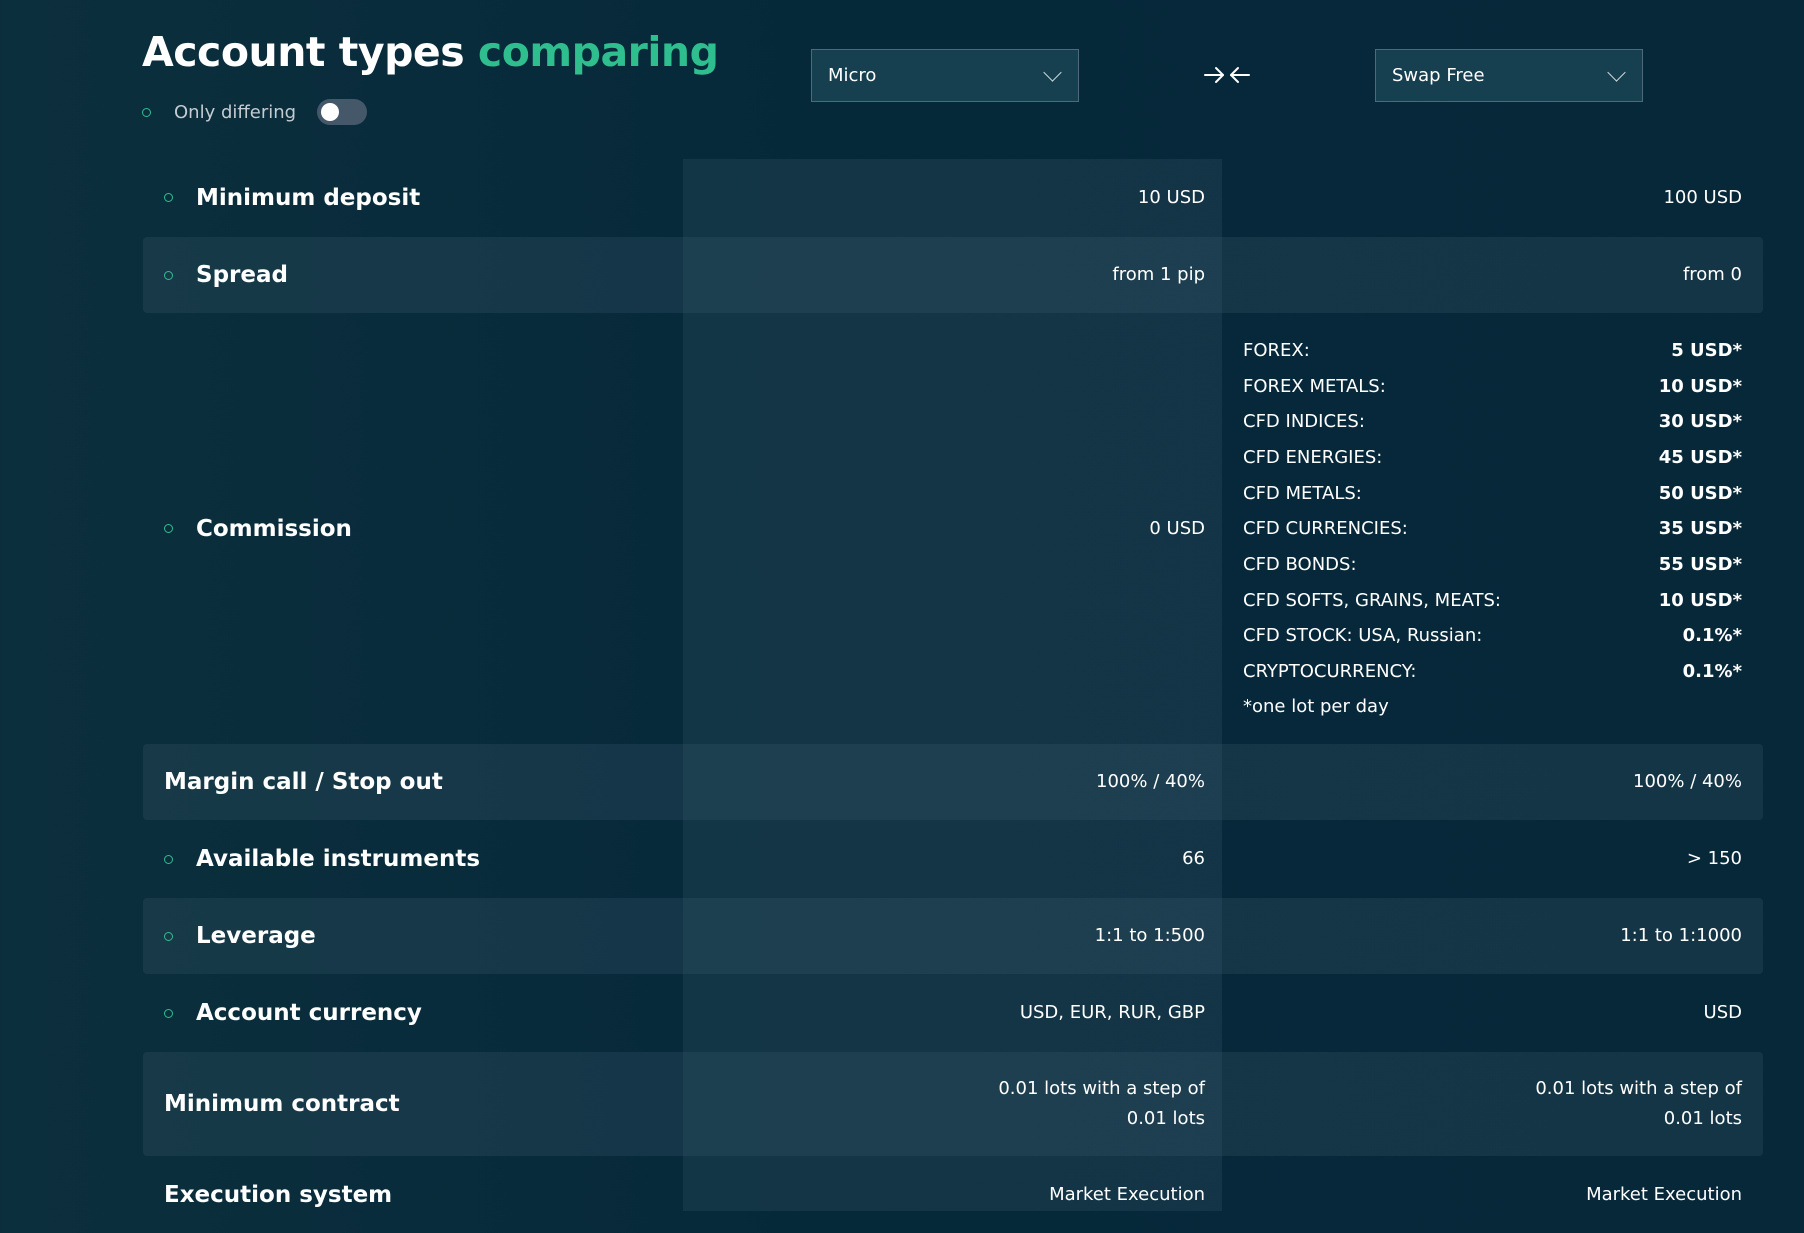 The image size is (1804, 1233). Describe the element at coordinates (308, 197) in the screenshot. I see `row-label-text: Minimum deposit` at that location.